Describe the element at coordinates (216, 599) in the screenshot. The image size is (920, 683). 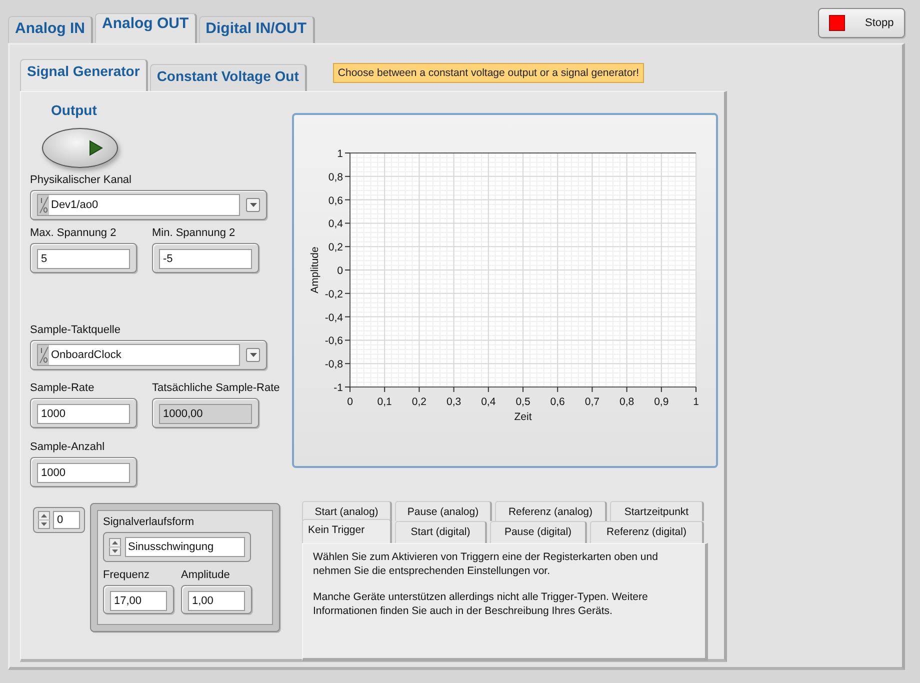
I see `number-field: 1,00` at that location.